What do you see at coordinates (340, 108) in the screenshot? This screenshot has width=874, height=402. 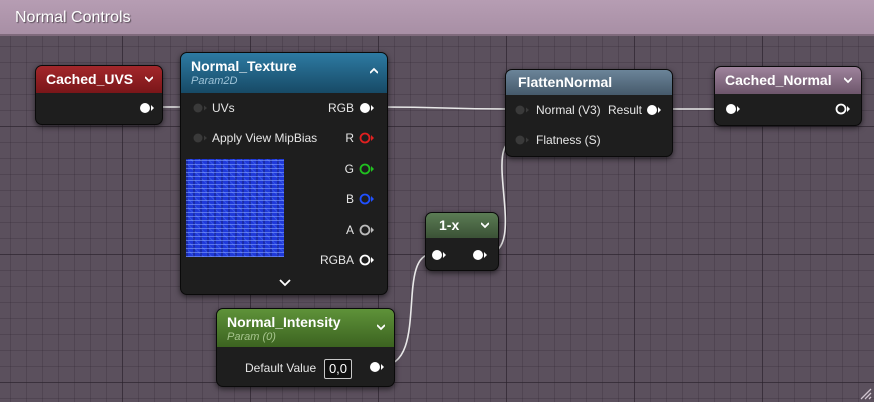 I see `rgb-output-label: RGB` at bounding box center [340, 108].